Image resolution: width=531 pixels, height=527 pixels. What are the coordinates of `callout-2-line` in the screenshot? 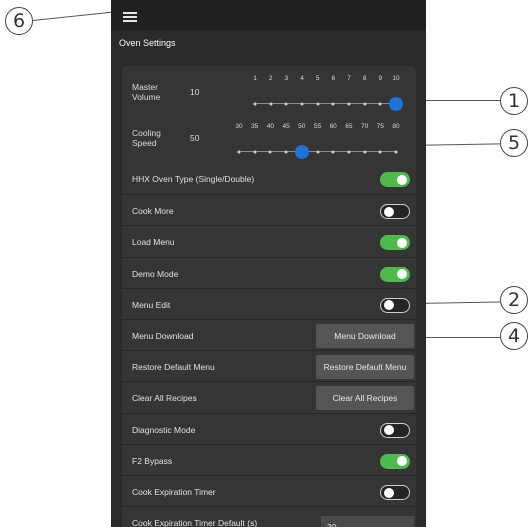 It's located at (456, 302).